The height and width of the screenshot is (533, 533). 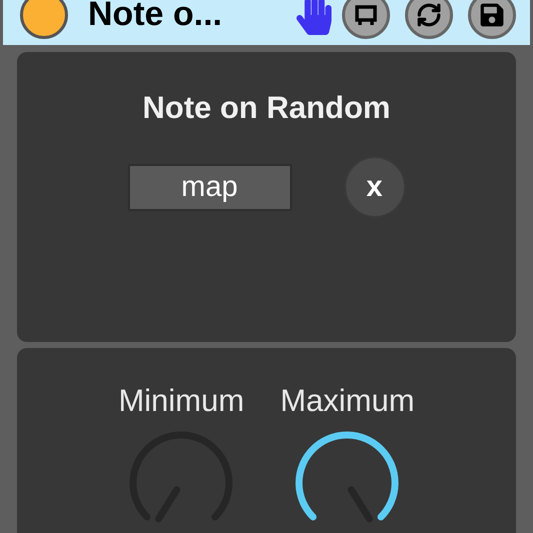 I want to click on monitor-icon, so click(x=366, y=14).